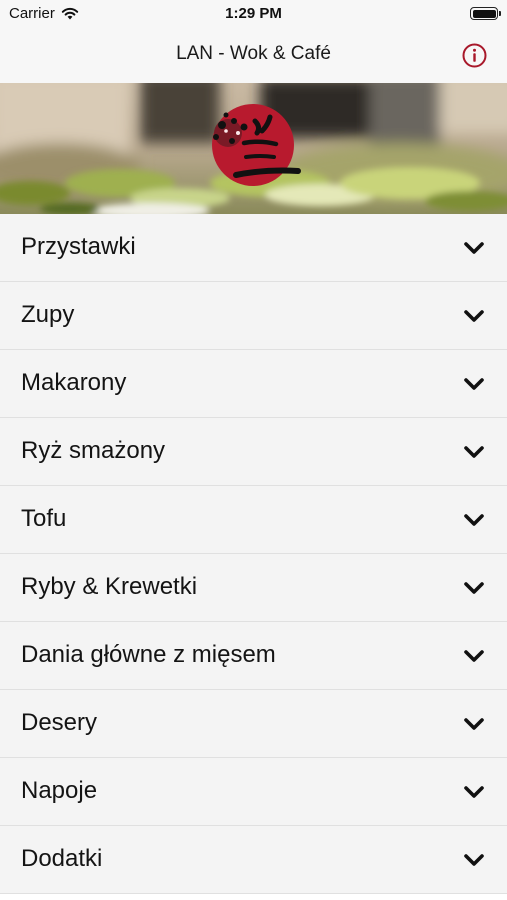  What do you see at coordinates (253, 520) in the screenshot?
I see `category-item-tofu: Tofu` at bounding box center [253, 520].